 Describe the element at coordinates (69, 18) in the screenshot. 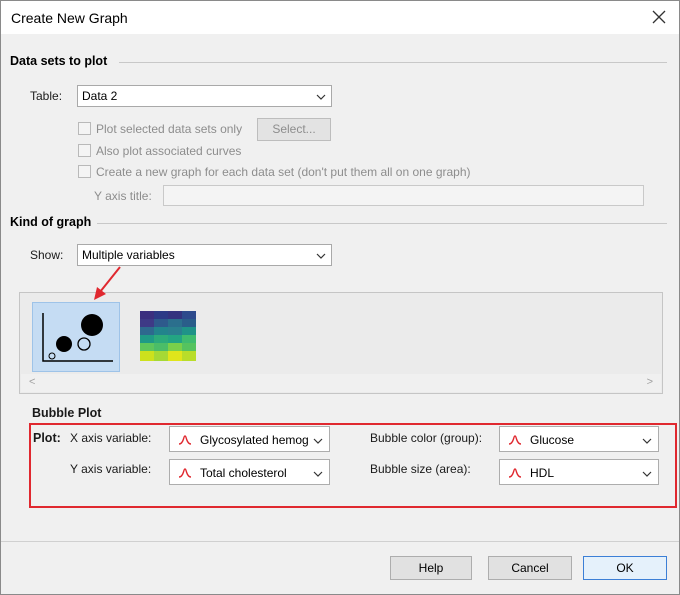

I see `window-title: Create New Graph` at that location.